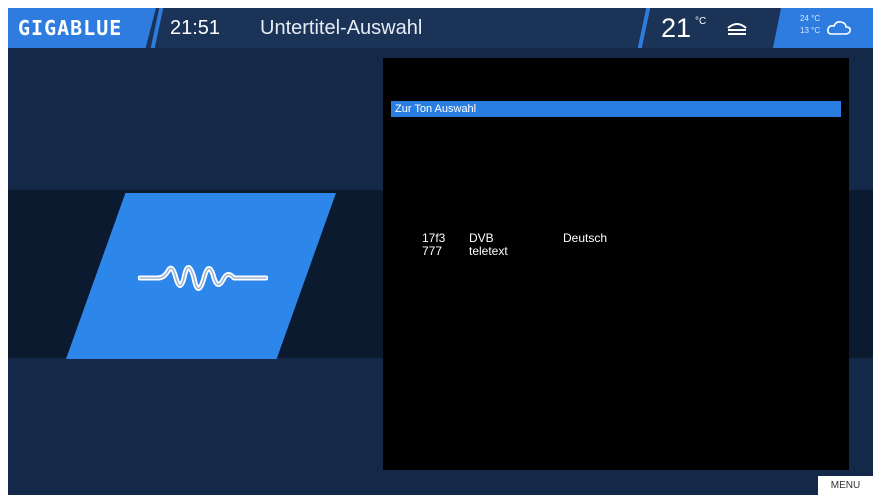 The height and width of the screenshot is (503, 882). What do you see at coordinates (839, 28) in the screenshot?
I see `cloud-icon` at bounding box center [839, 28].